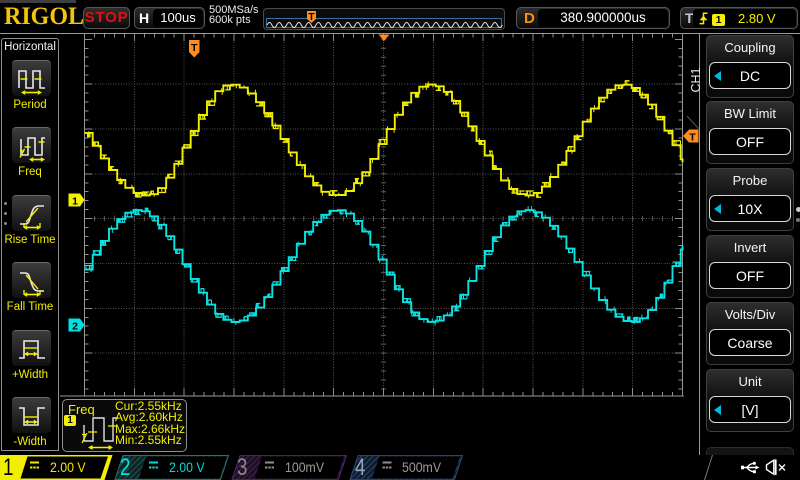 This screenshot has width=800, height=480. What do you see at coordinates (75, 327) in the screenshot?
I see `svg-text: 2` at bounding box center [75, 327].